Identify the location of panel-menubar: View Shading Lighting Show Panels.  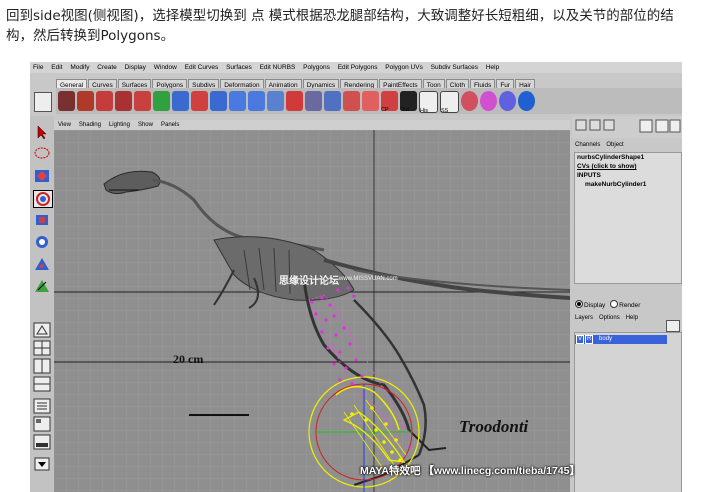
(312, 125).